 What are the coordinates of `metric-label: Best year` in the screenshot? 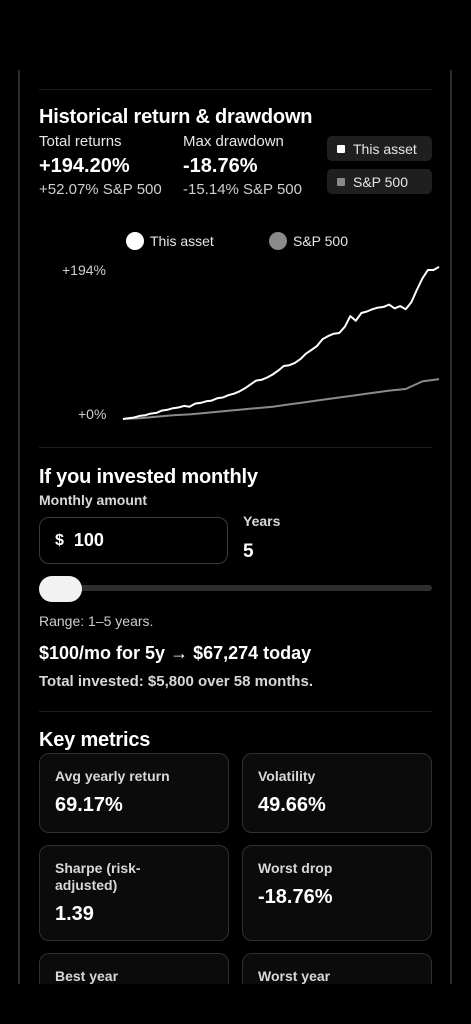 It's located at (87, 976).